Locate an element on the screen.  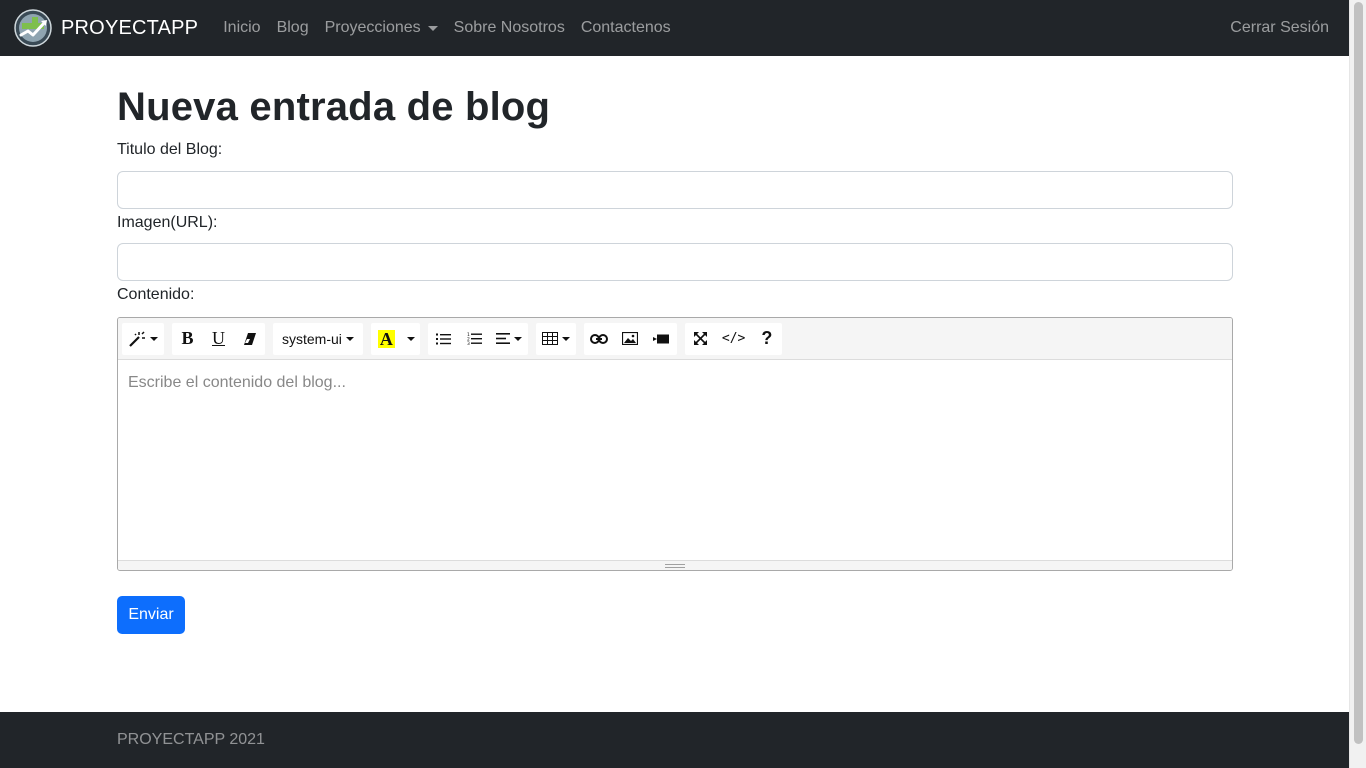
brand-link: PROYECTAPP is located at coordinates (106, 28).